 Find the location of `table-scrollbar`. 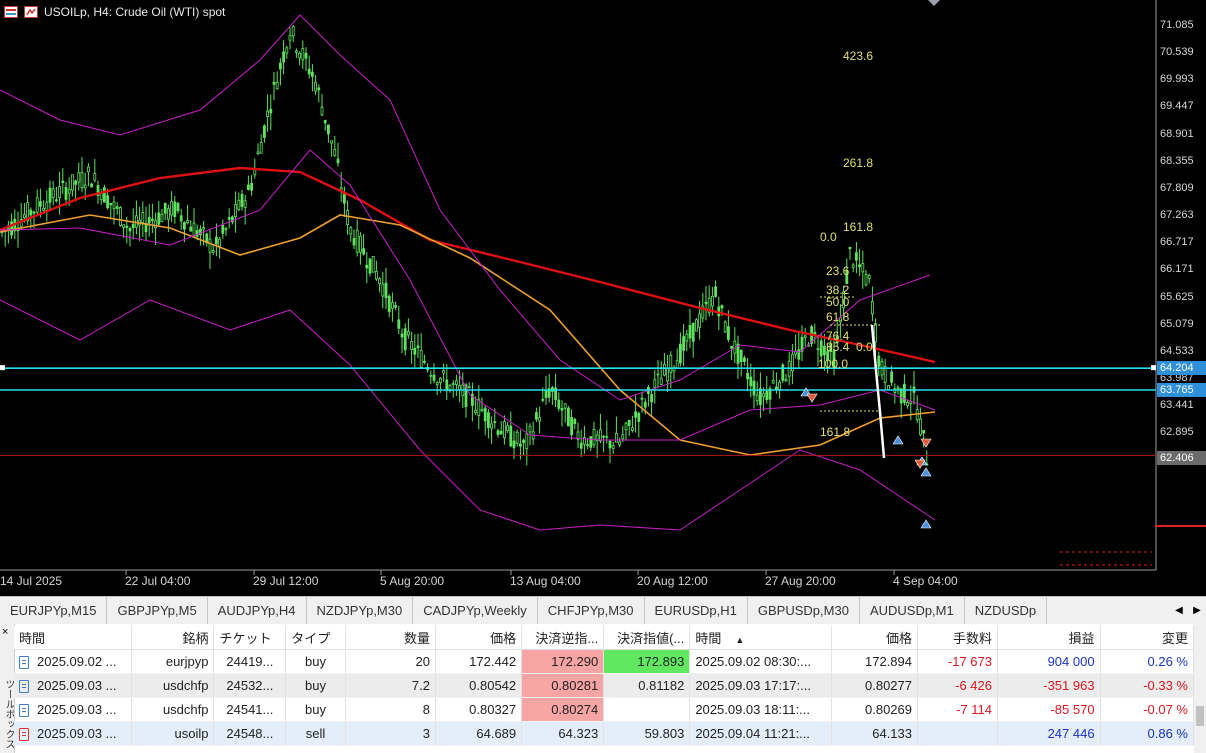

table-scrollbar is located at coordinates (1200, 688).